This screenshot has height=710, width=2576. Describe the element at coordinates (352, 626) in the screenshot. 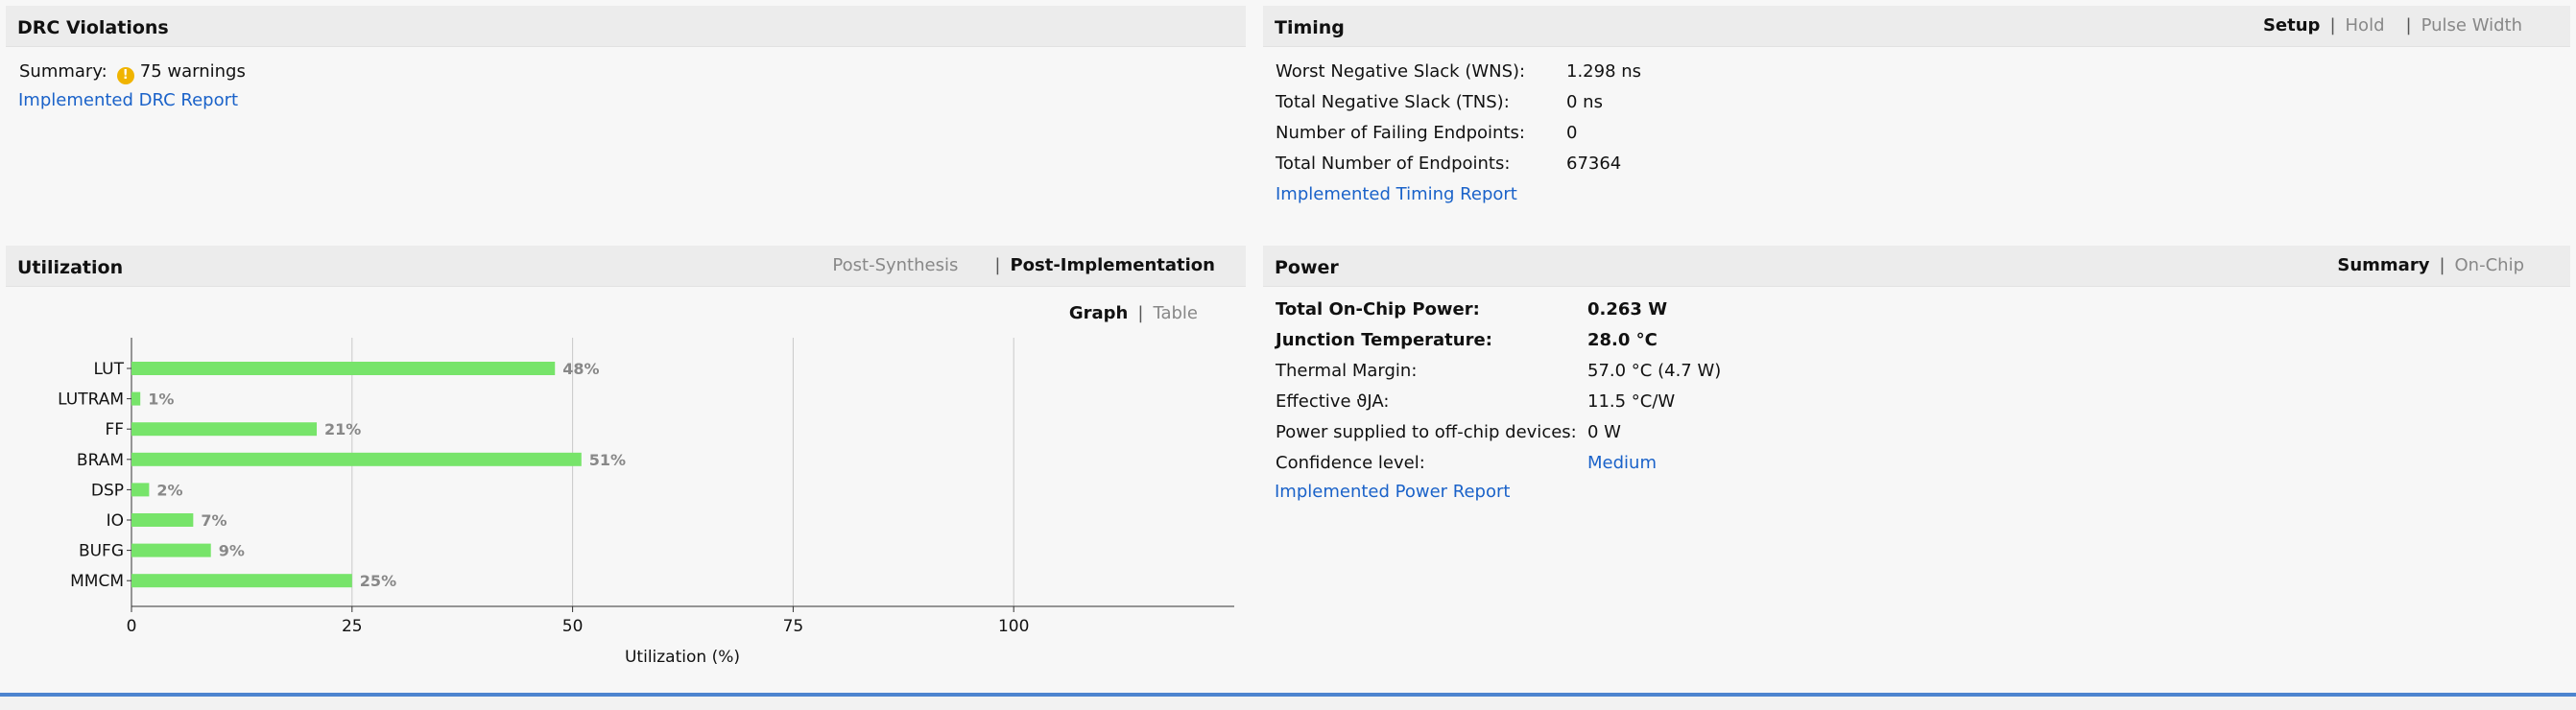

I see `x-tick-label: 25` at that location.